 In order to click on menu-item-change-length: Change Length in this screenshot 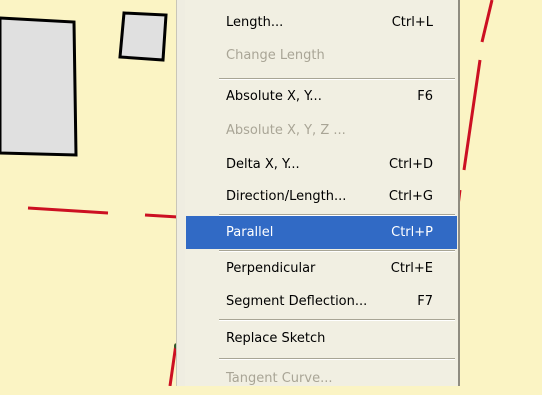, I will do `click(275, 55)`.